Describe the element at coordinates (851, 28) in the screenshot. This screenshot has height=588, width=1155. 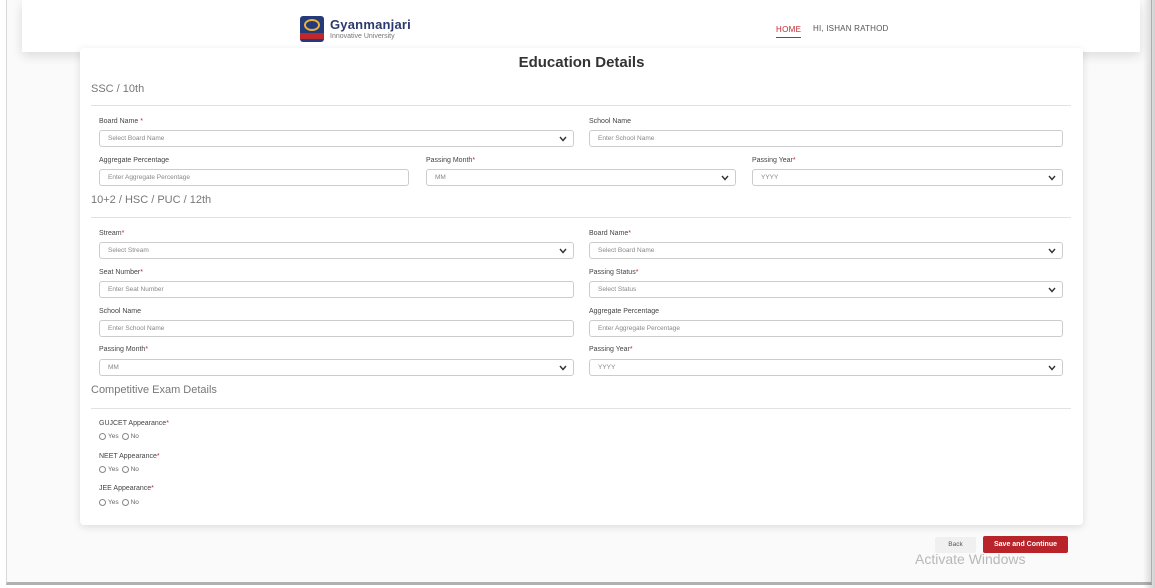
I see `nav-user-greeting: HI, ISHAN RATHOD` at that location.